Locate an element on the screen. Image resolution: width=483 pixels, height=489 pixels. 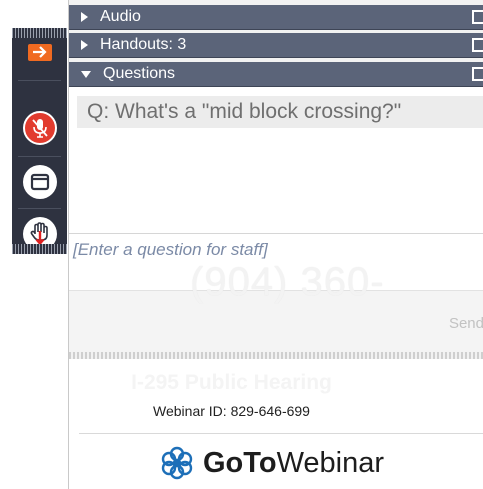
audio-label: Audio is located at coordinates (120, 16).